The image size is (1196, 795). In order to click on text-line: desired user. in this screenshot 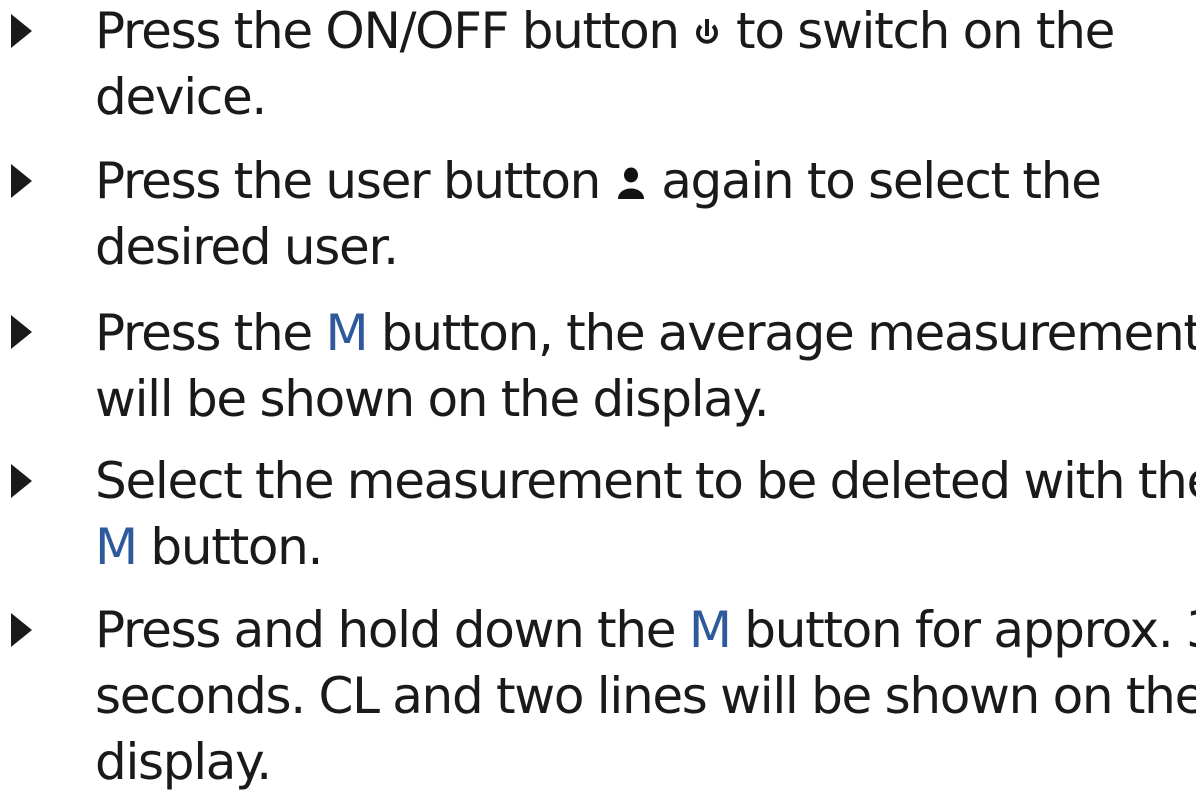, I will do `click(247, 247)`.